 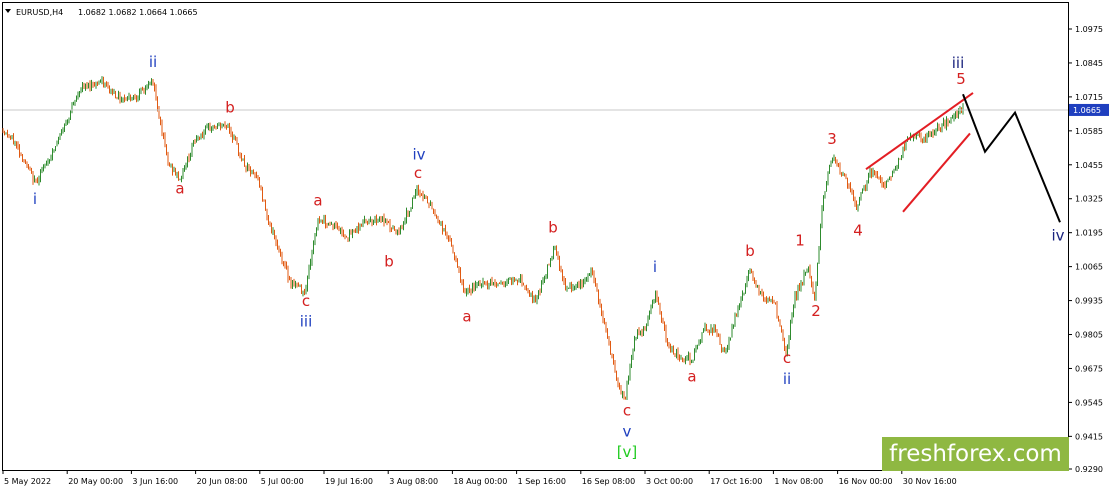 I want to click on wave-label: v, so click(x=627, y=431).